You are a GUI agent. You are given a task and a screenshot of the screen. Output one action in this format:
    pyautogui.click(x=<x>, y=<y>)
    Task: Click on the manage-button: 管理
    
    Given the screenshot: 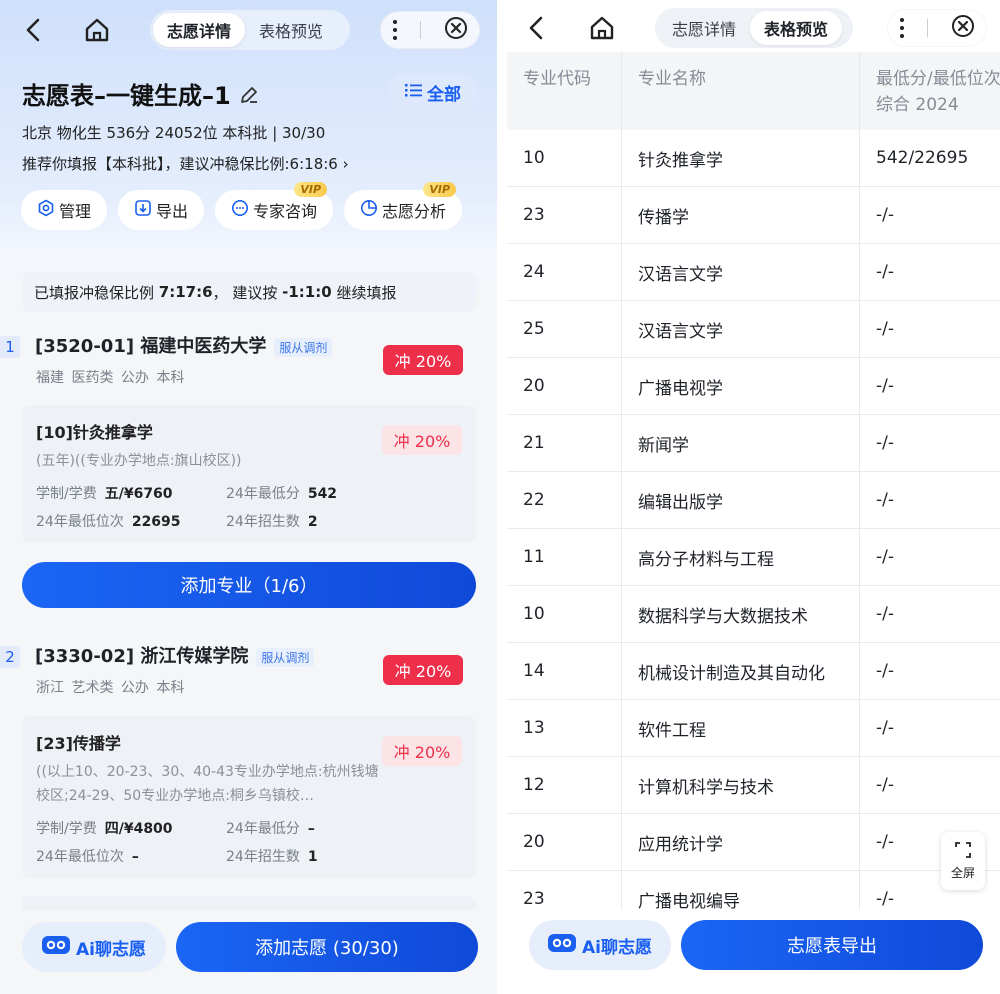 What is the action you would take?
    pyautogui.click(x=64, y=210)
    